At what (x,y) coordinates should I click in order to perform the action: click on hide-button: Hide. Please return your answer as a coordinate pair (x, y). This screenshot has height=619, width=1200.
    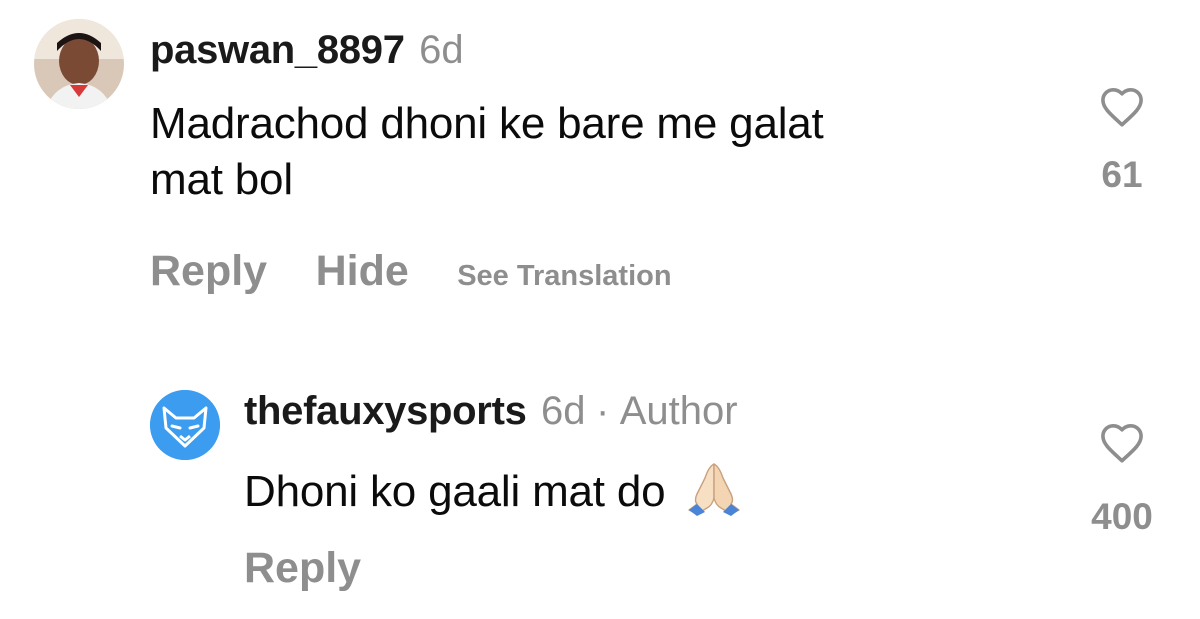
    Looking at the image, I should click on (362, 271).